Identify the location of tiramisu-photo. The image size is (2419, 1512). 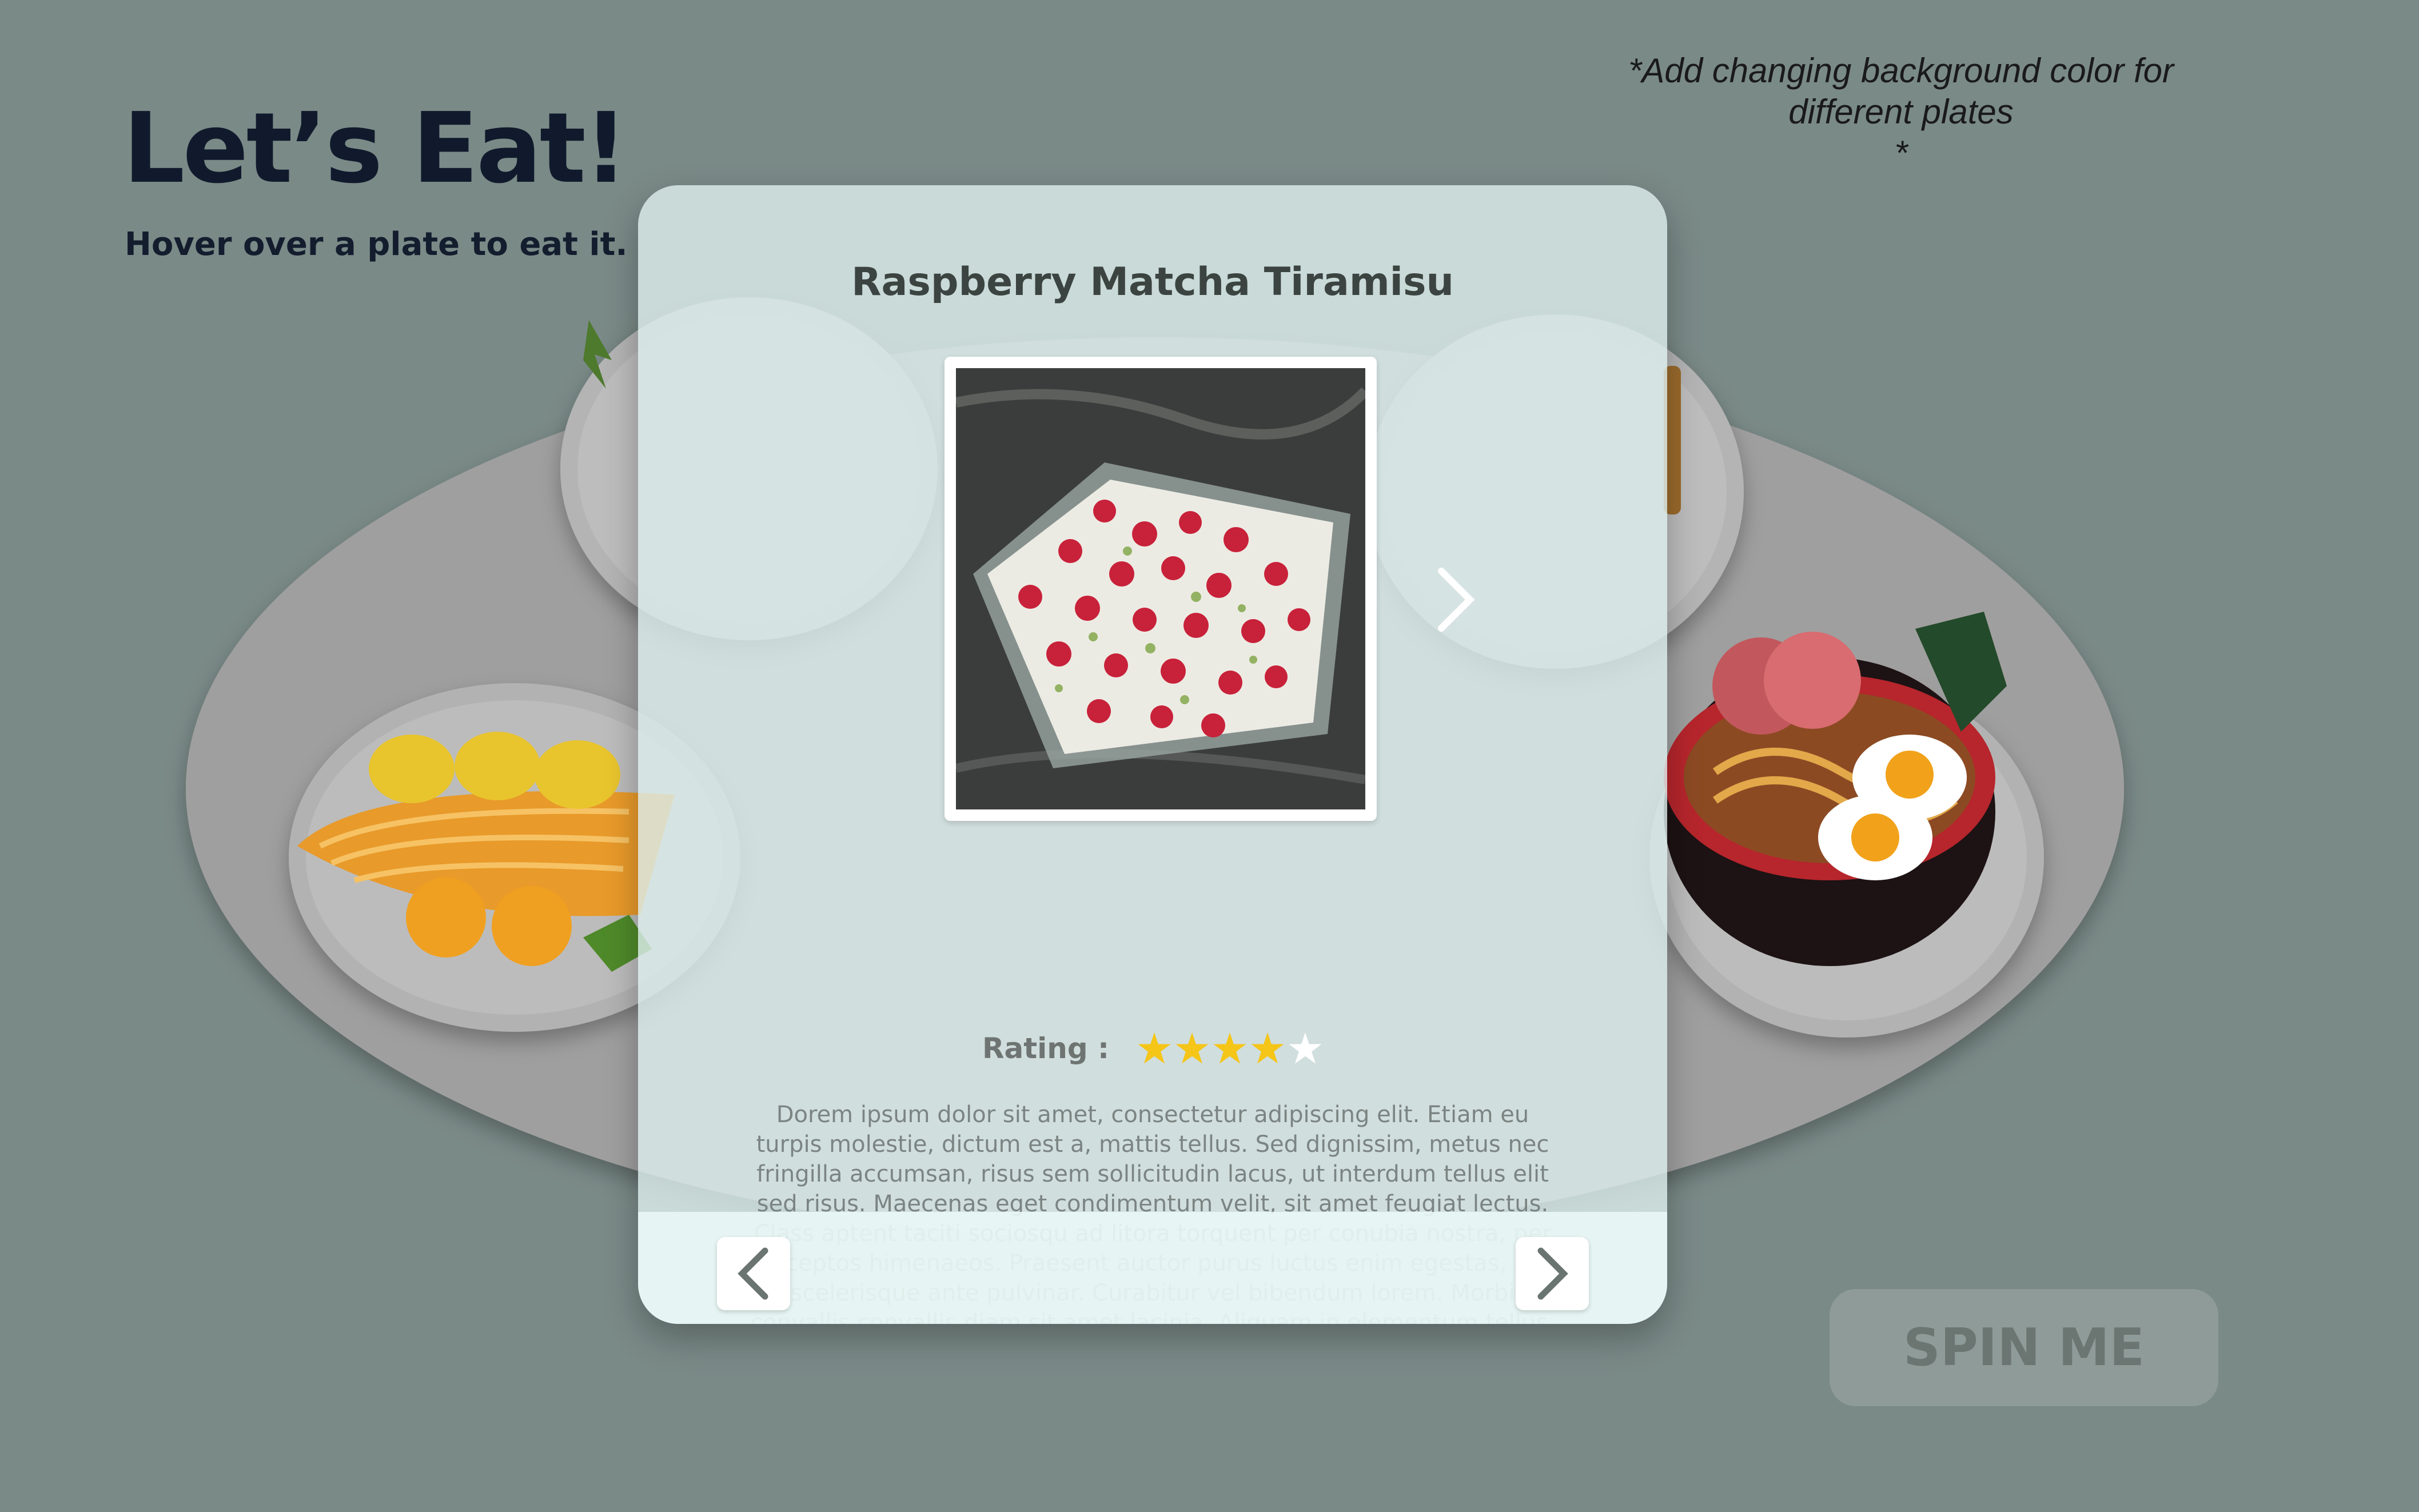
(1160, 588).